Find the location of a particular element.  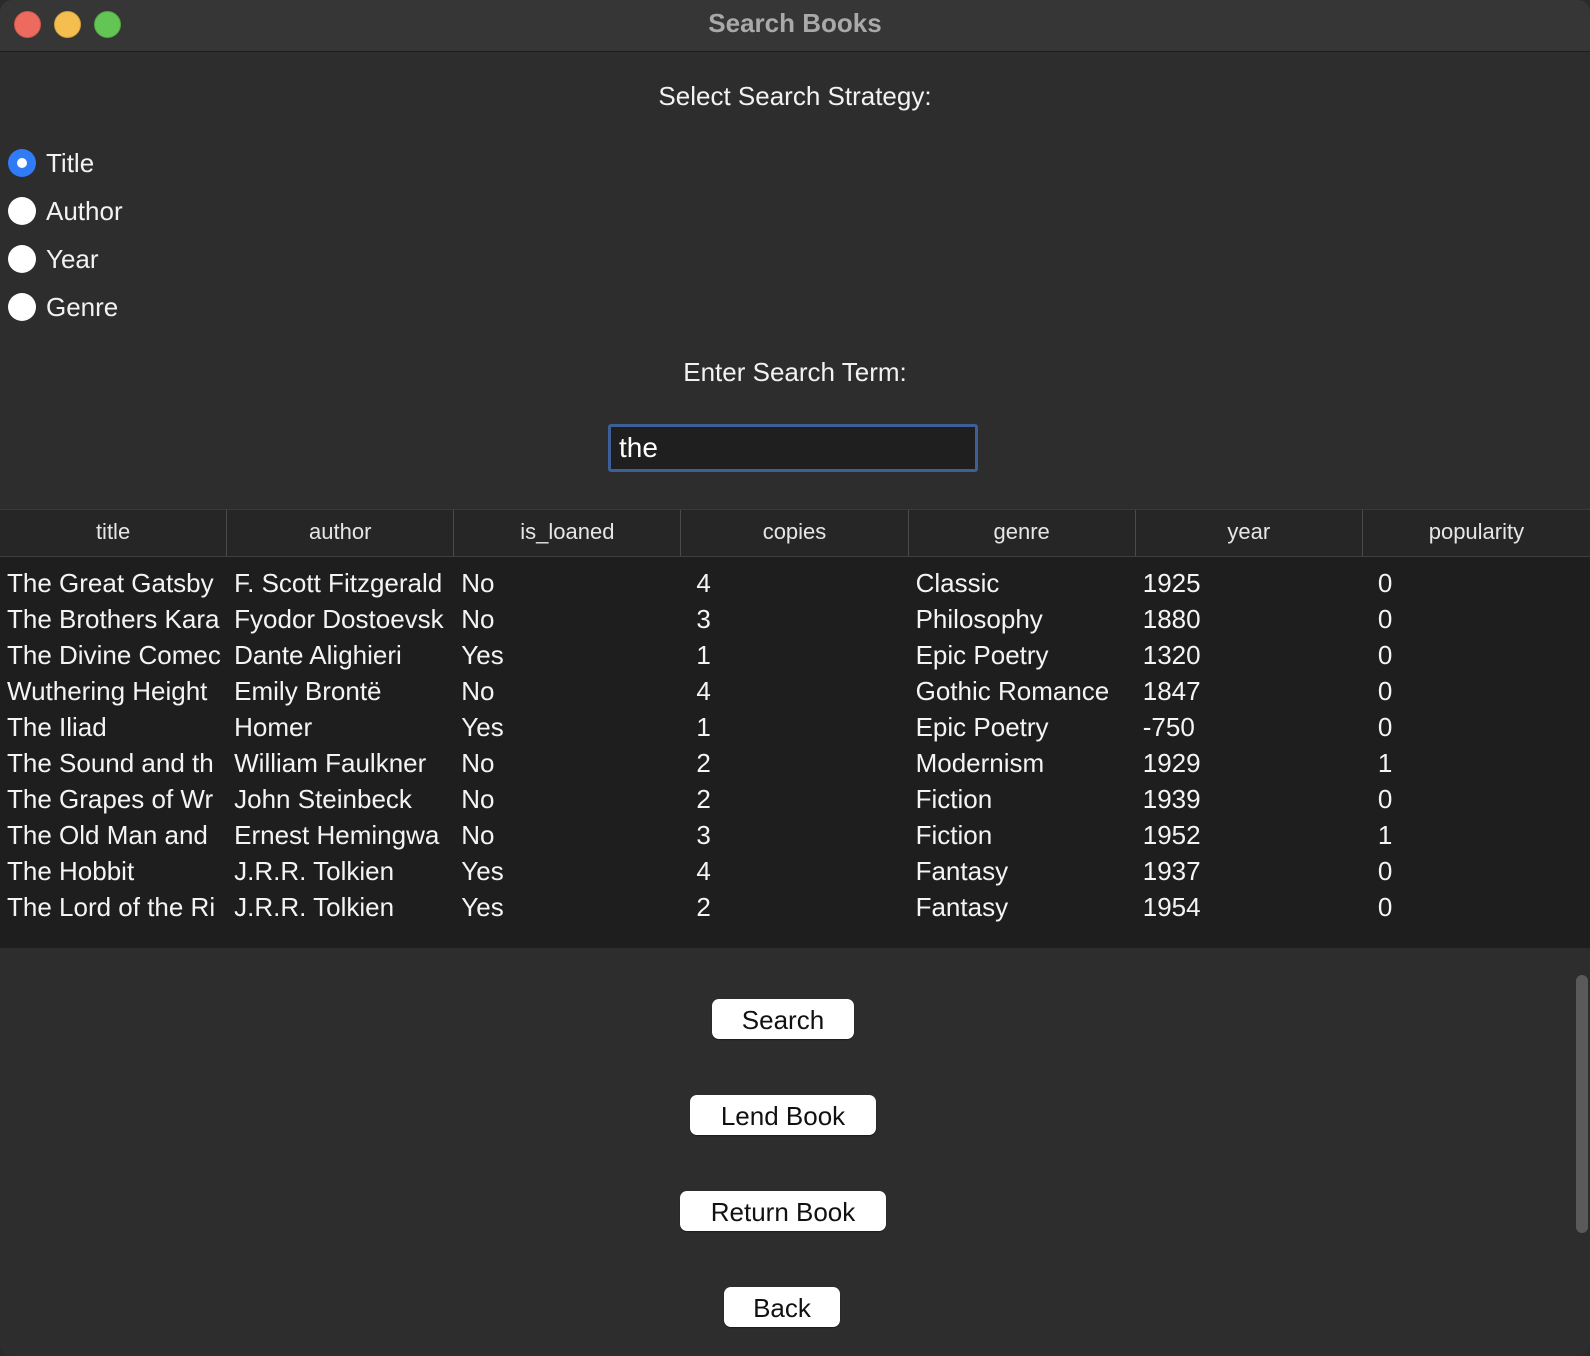

radio-button-genre is located at coordinates (22, 307).